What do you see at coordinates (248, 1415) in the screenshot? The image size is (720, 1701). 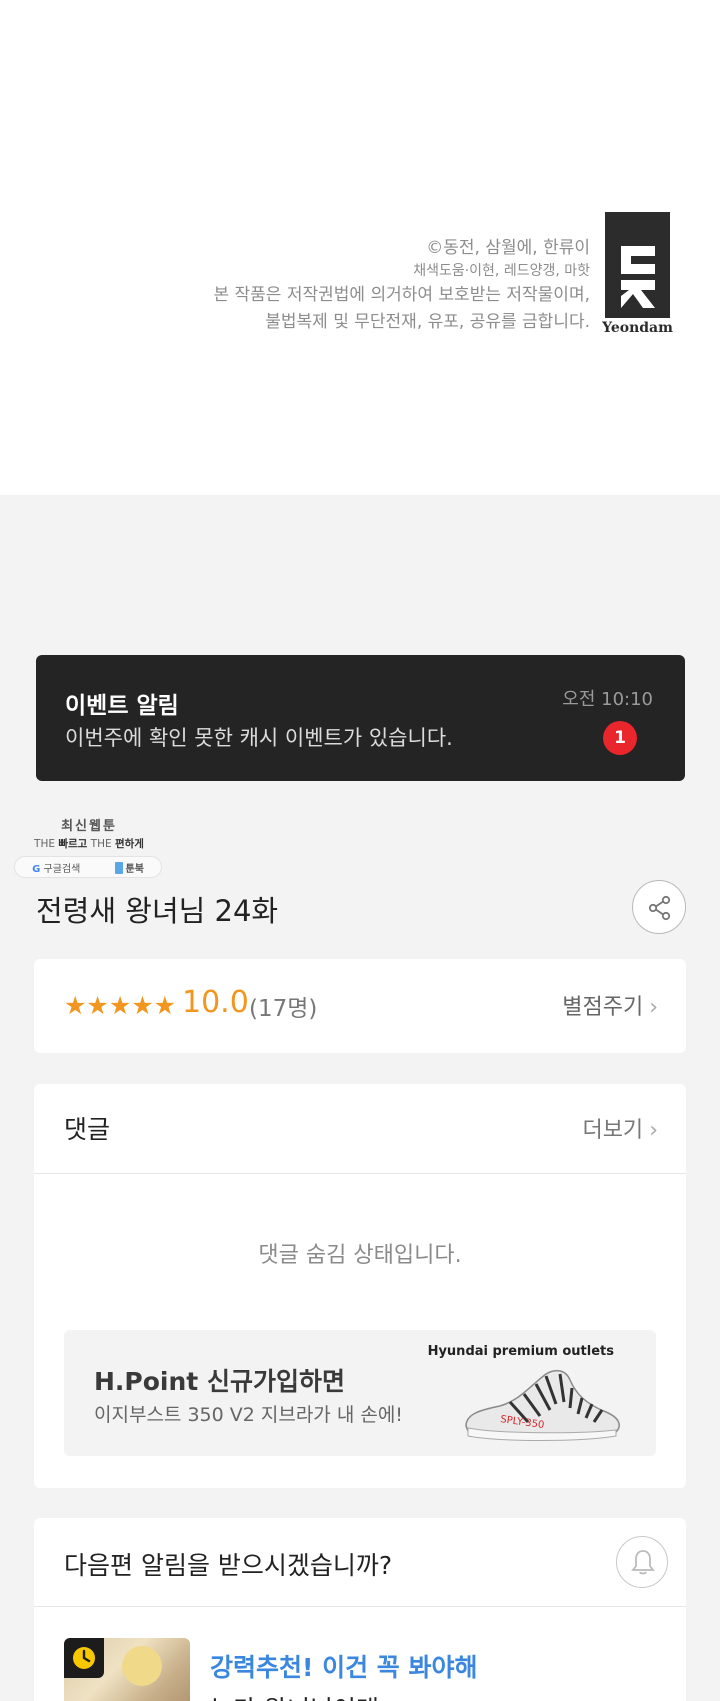 I see `ad-subtitle: 이지부스트 350 V2 지브라가 내 손에!` at bounding box center [248, 1415].